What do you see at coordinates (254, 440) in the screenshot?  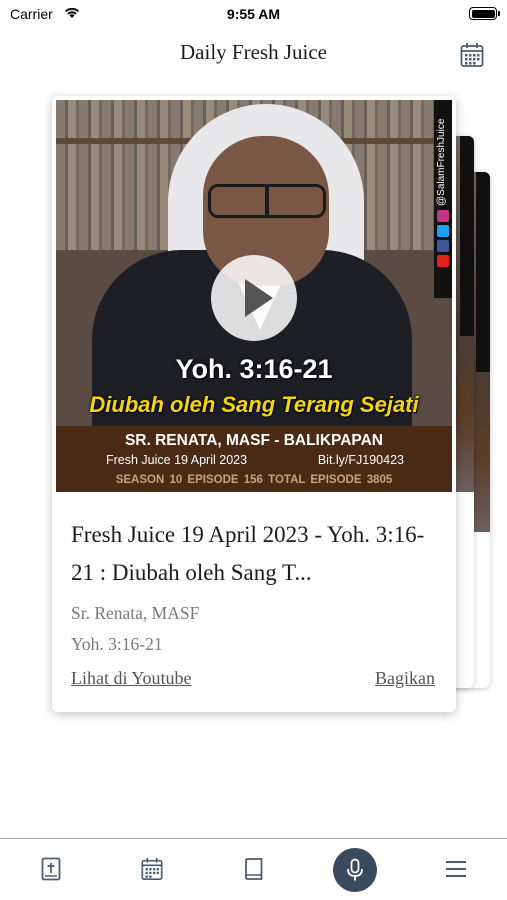 I see `thumbnail-speaker: SR. RENATA, MASF - BALIKPAPAN` at bounding box center [254, 440].